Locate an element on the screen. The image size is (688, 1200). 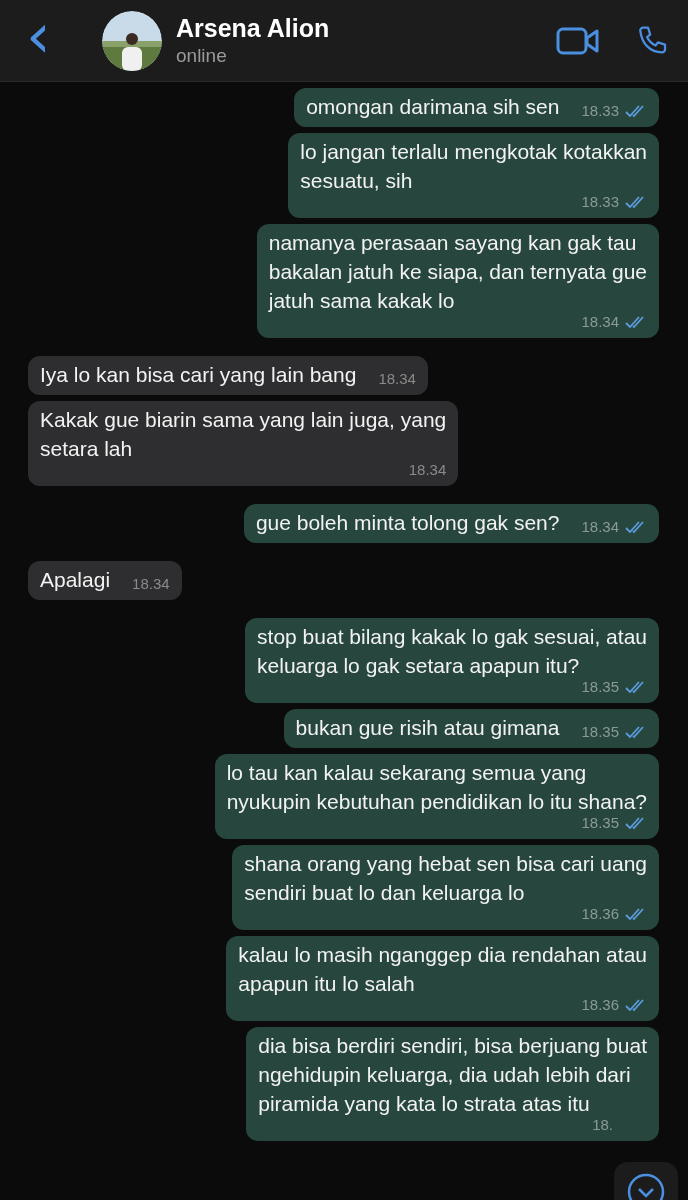
contact-name: Arsena Alion is located at coordinates (253, 28).